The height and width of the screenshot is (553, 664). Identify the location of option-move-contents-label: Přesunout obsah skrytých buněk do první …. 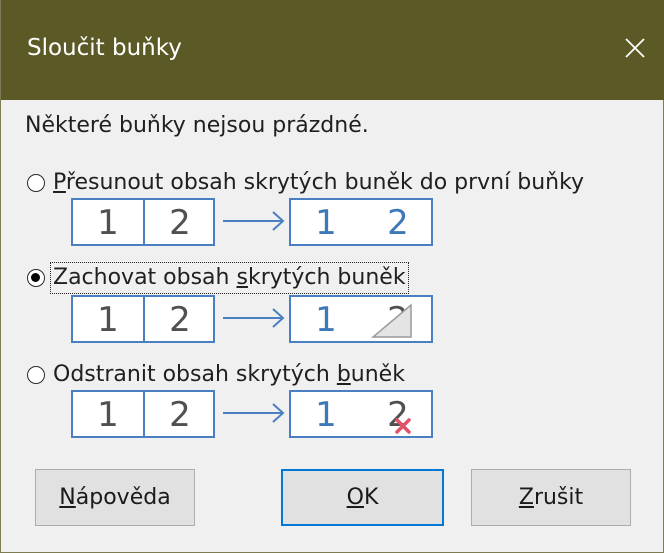
(319, 182).